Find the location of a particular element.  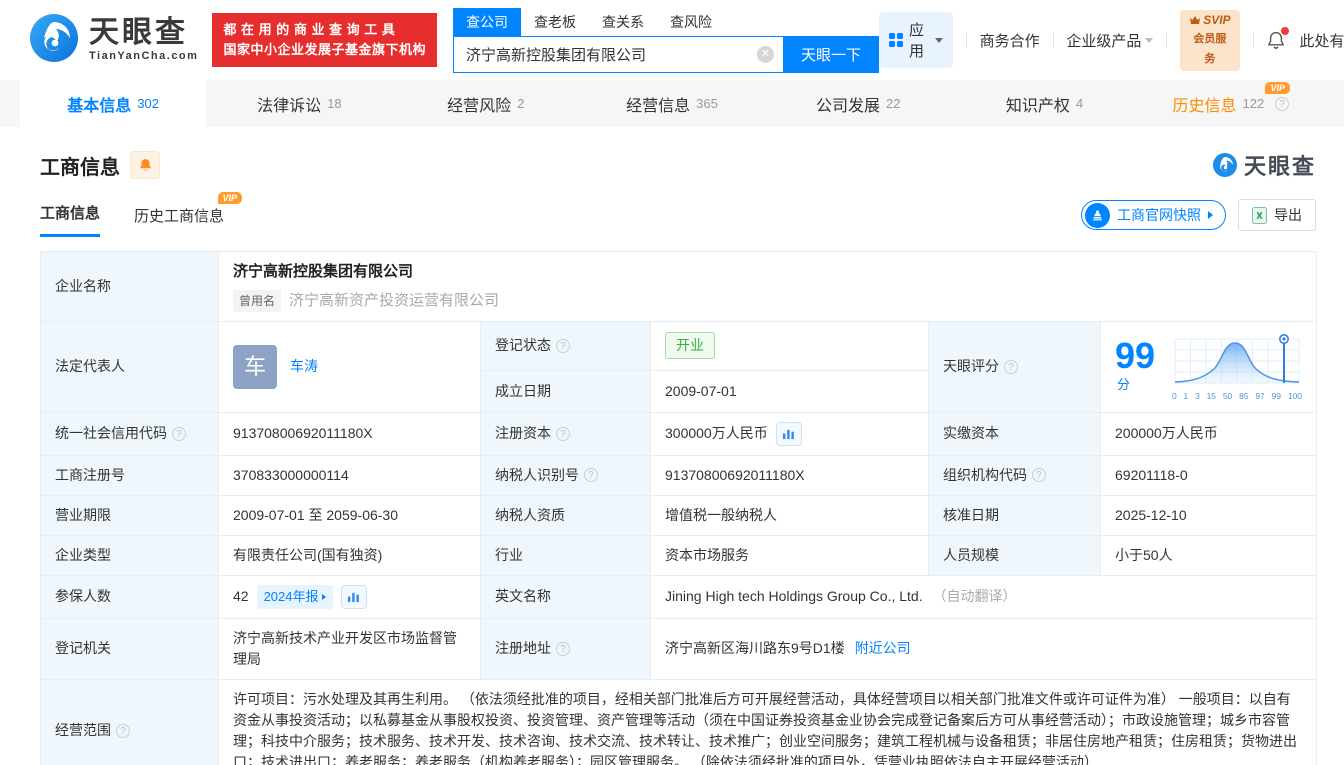

industry-cell: 资本市场服务 is located at coordinates (789, 555).